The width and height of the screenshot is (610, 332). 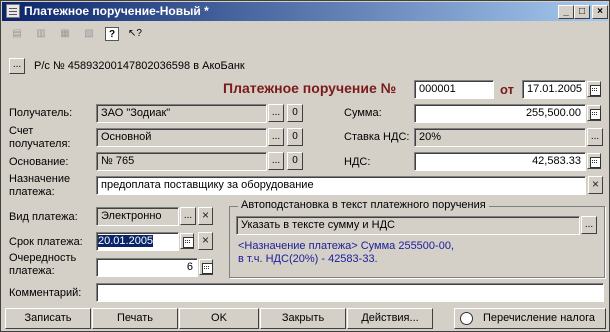 What do you see at coordinates (566, 12) in the screenshot?
I see `minimize-button: _` at bounding box center [566, 12].